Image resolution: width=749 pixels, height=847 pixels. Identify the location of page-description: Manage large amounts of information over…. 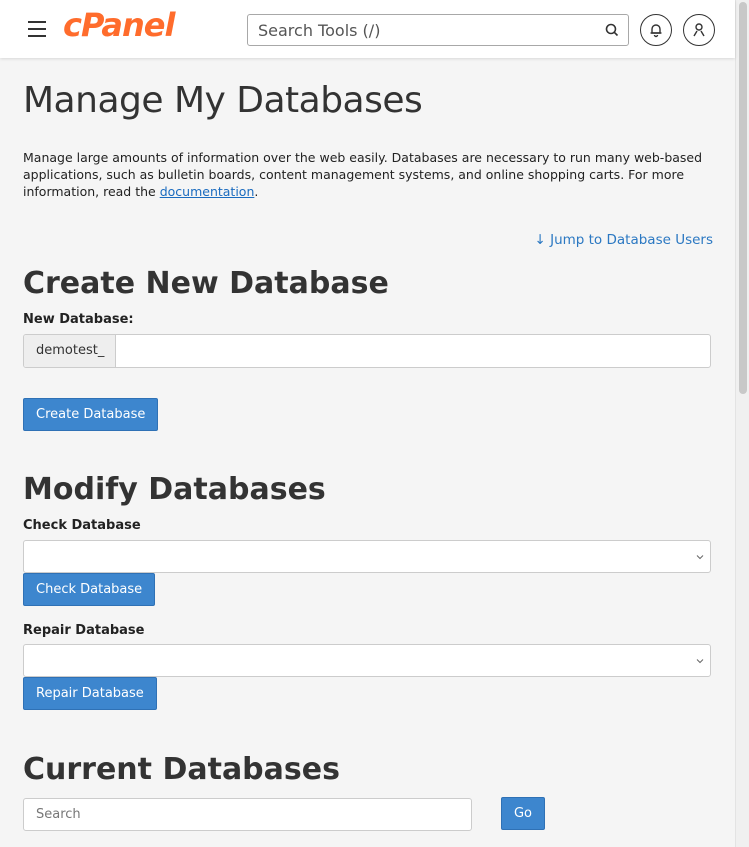
(367, 174).